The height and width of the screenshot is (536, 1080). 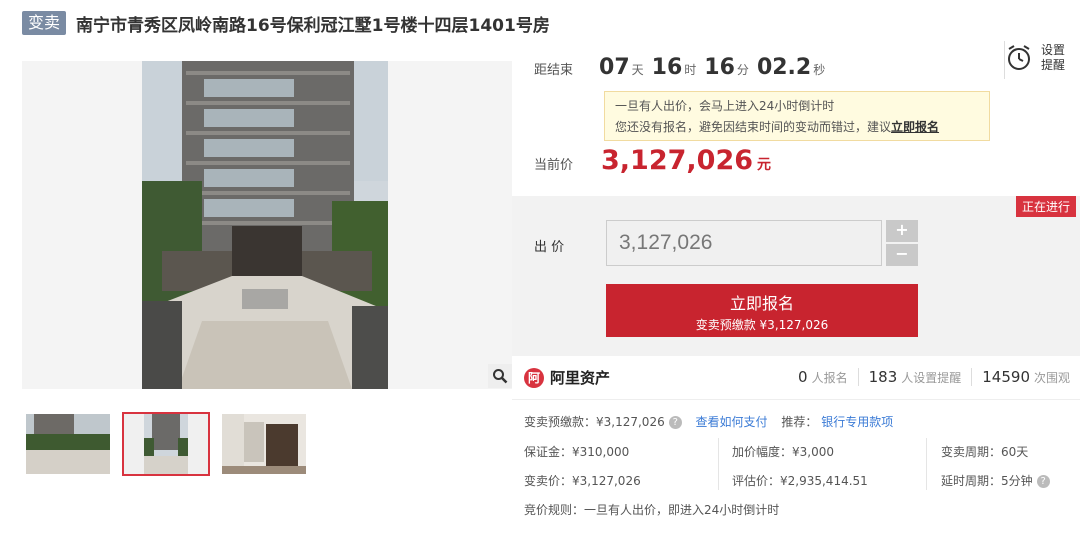 What do you see at coordinates (796, 378) in the screenshot?
I see `brand-stats-row: 阿 阿里资产 0 人报名 183 人设置提醒 14590 次围观` at bounding box center [796, 378].